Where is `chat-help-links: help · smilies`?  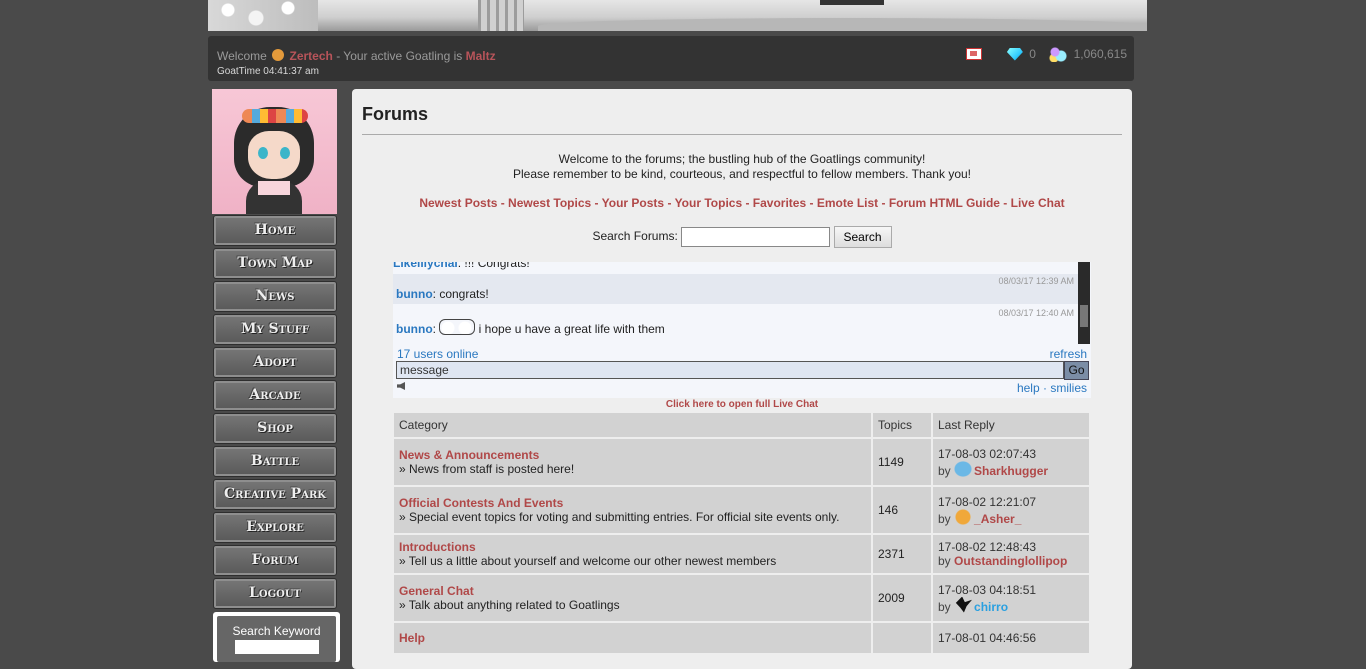 chat-help-links: help · smilies is located at coordinates (1051, 388).